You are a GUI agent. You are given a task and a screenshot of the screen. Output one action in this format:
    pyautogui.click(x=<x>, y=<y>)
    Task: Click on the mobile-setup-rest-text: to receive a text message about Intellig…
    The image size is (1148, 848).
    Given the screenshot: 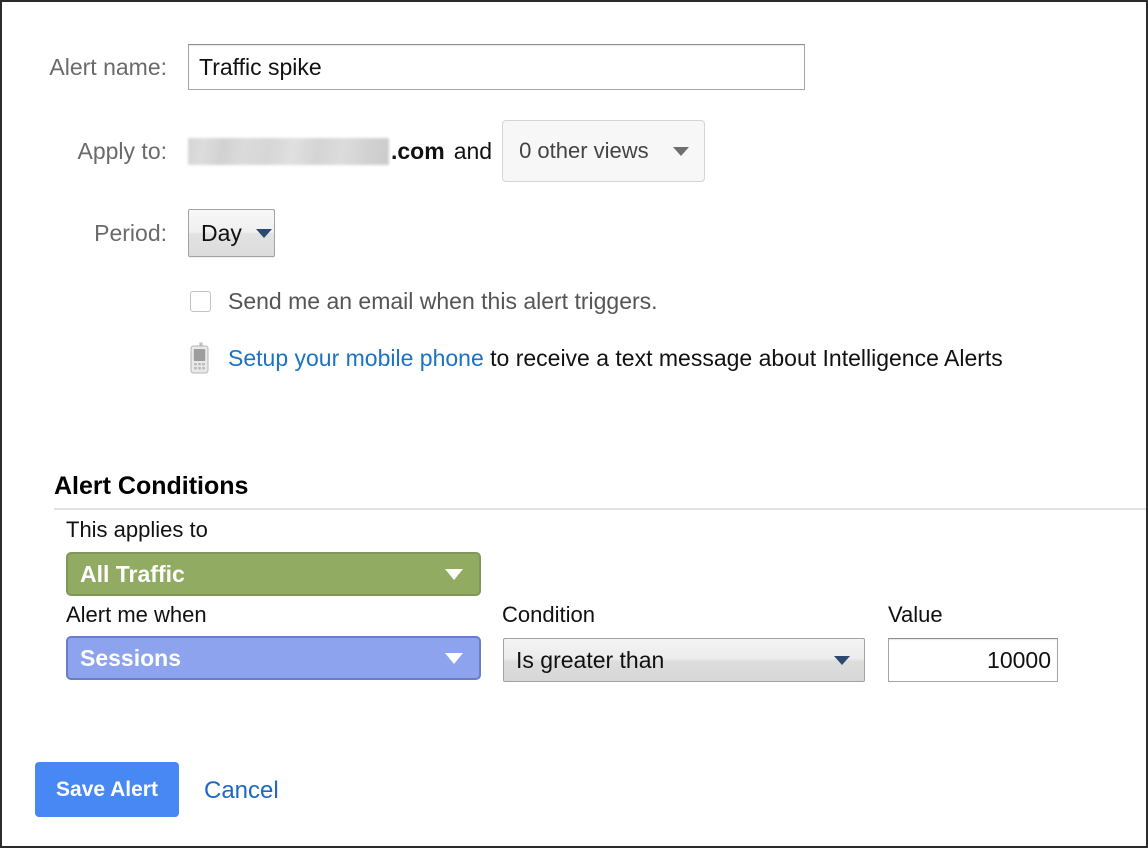 What is the action you would take?
    pyautogui.click(x=743, y=357)
    